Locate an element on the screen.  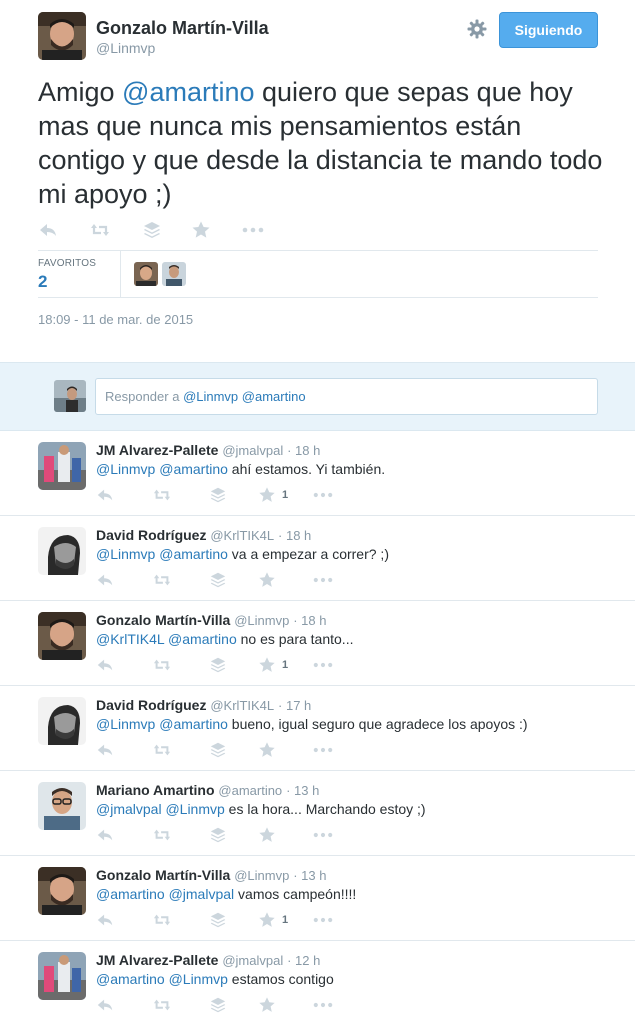
reply-body: es la hora... Marchando estoy ;) is located at coordinates (325, 809).